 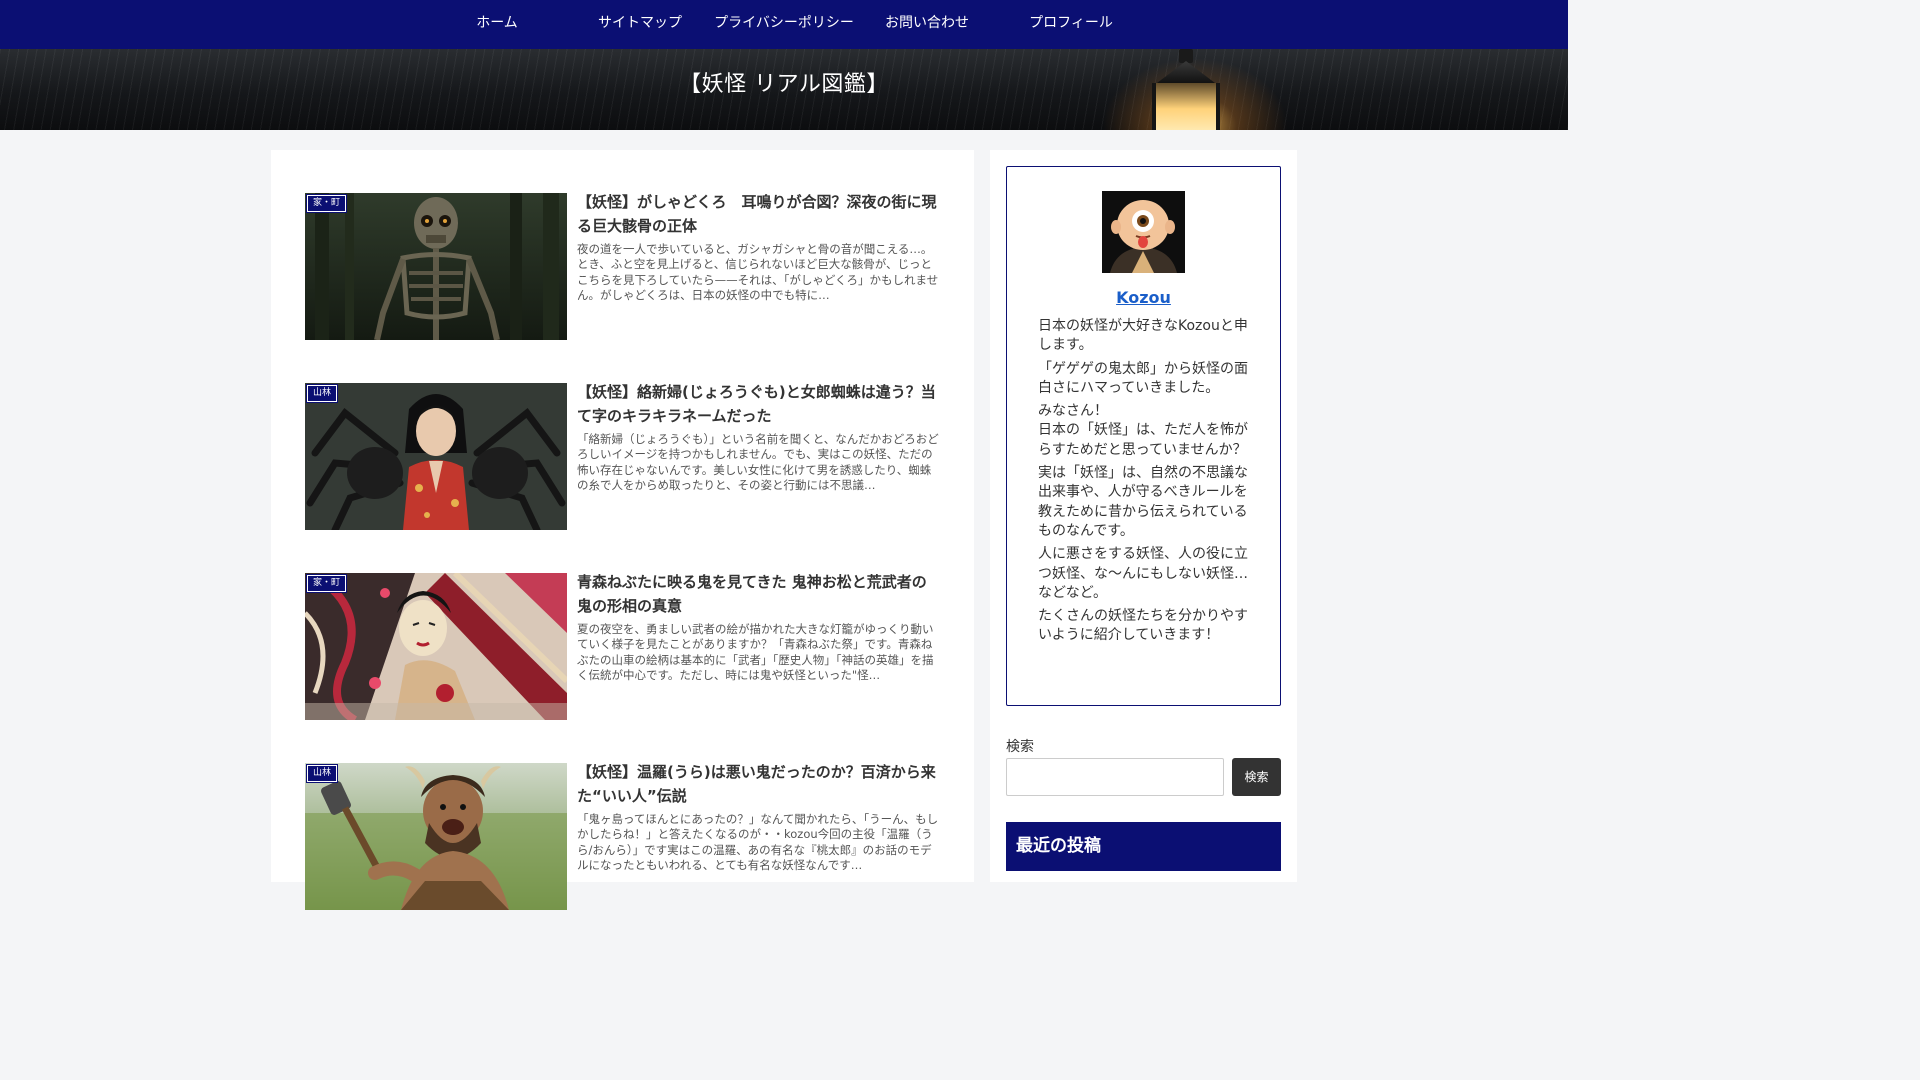 What do you see at coordinates (1143, 573) in the screenshot?
I see `profile-paragraph: 人に悪さをする妖怪、人の役に立つ妖怪、な～んにもしない妖怪…などなど。` at bounding box center [1143, 573].